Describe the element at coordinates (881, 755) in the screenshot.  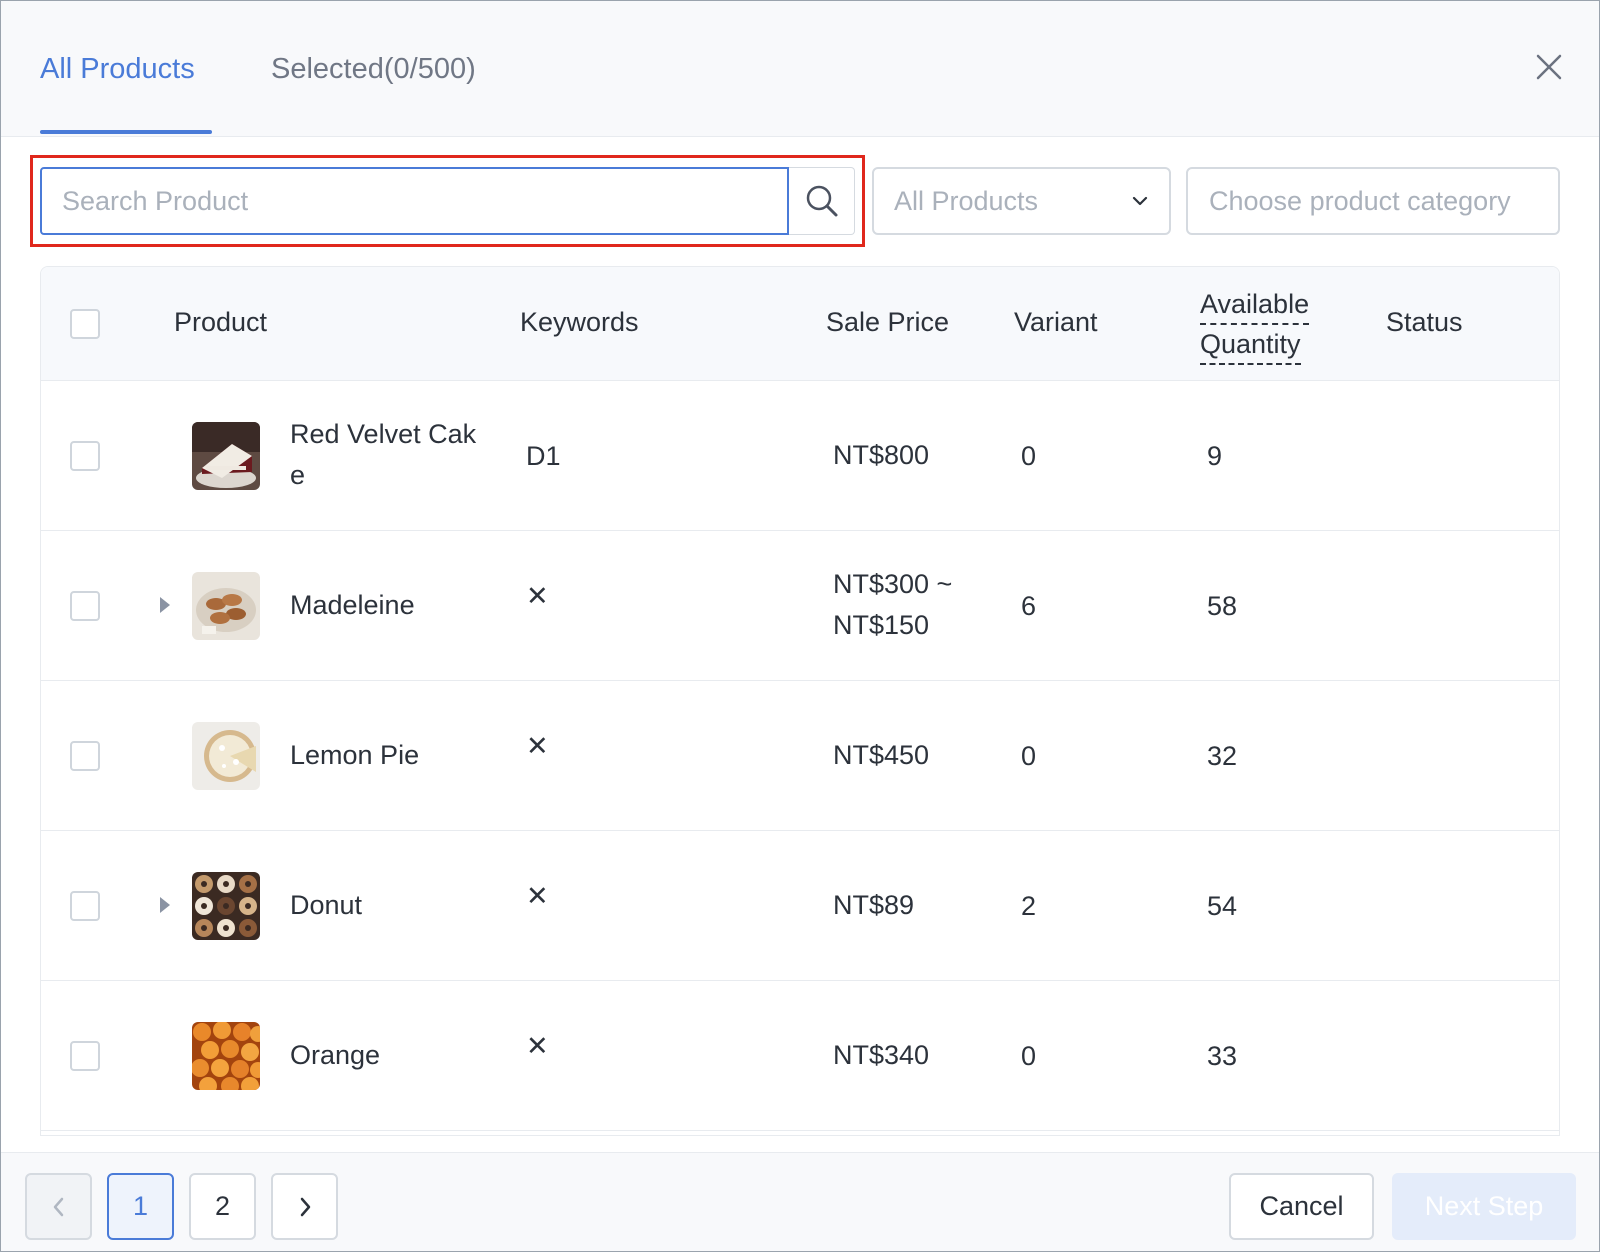
I see `product-price: NT$450` at that location.